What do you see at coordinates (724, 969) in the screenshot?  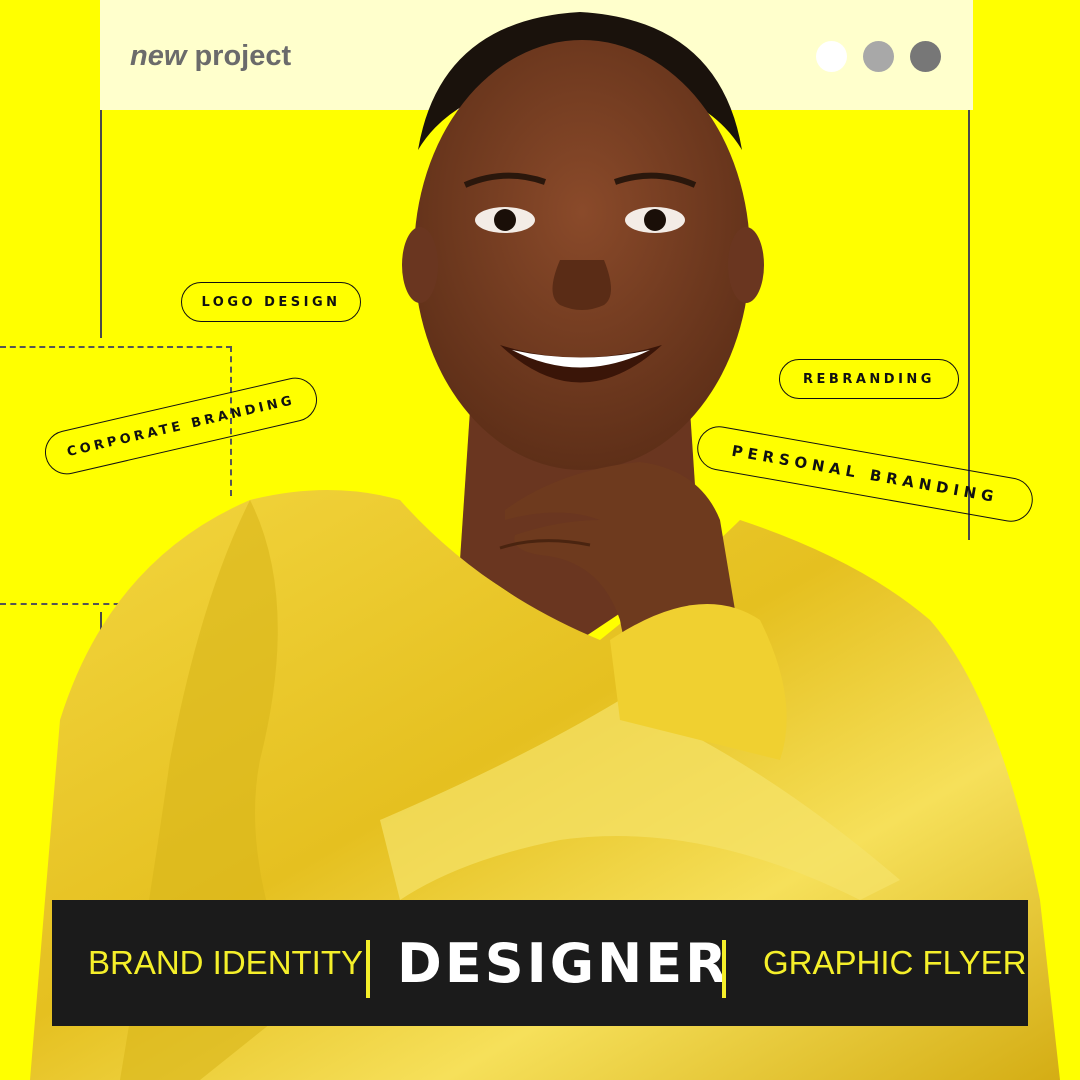 I see `banner-separator-right` at bounding box center [724, 969].